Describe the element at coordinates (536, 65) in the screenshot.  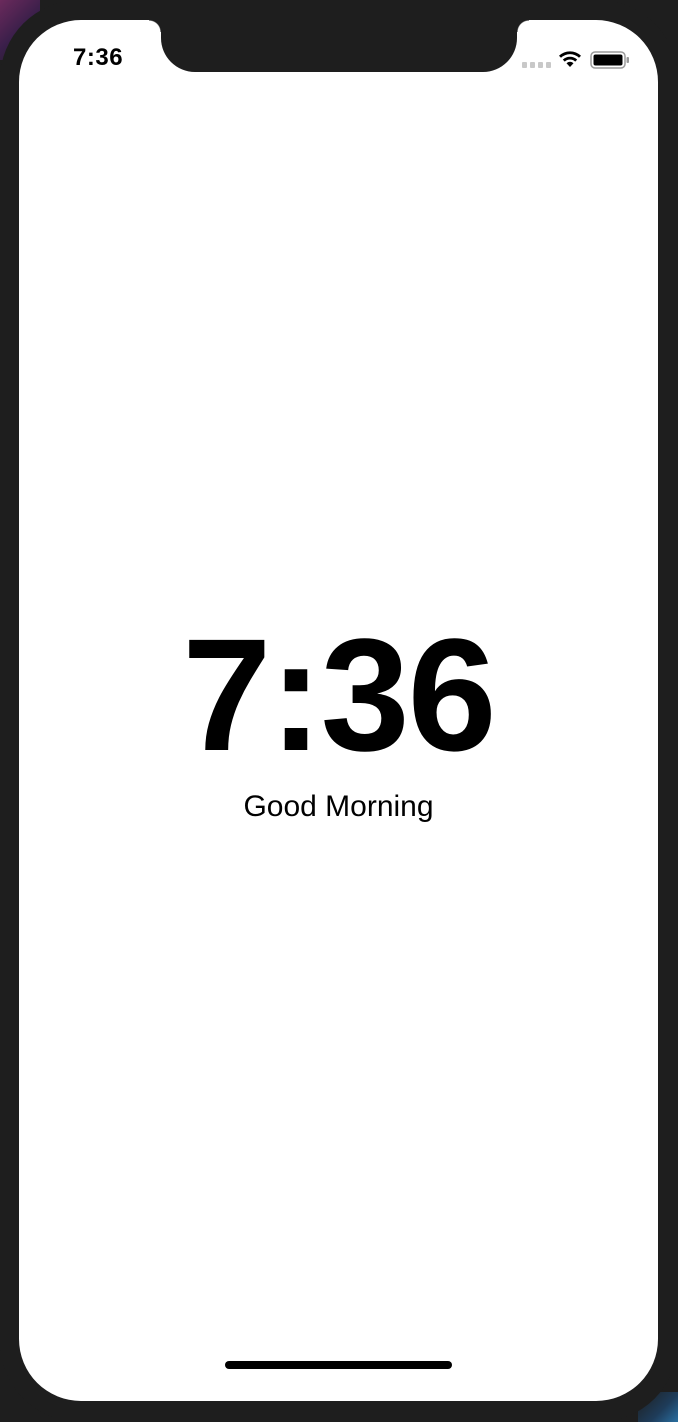
I see `cellular-signal-icon` at that location.